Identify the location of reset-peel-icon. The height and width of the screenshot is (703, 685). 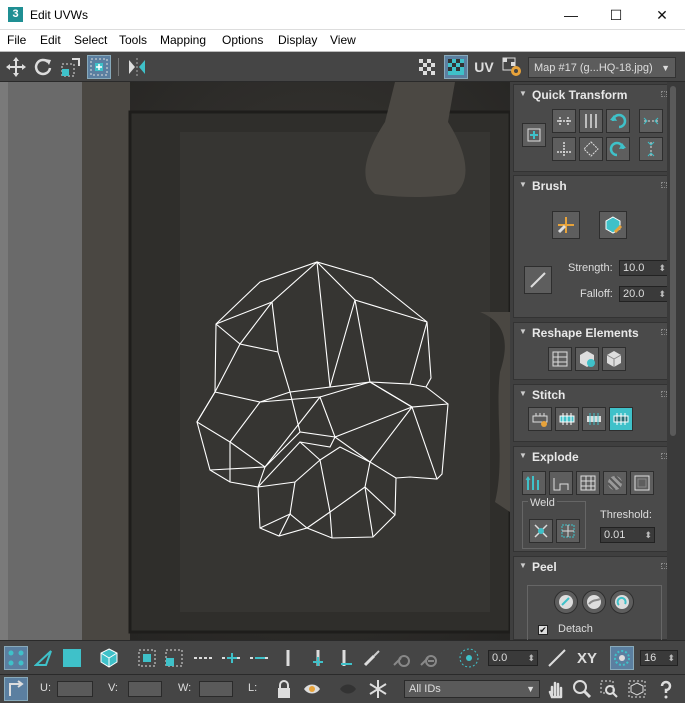
(622, 602).